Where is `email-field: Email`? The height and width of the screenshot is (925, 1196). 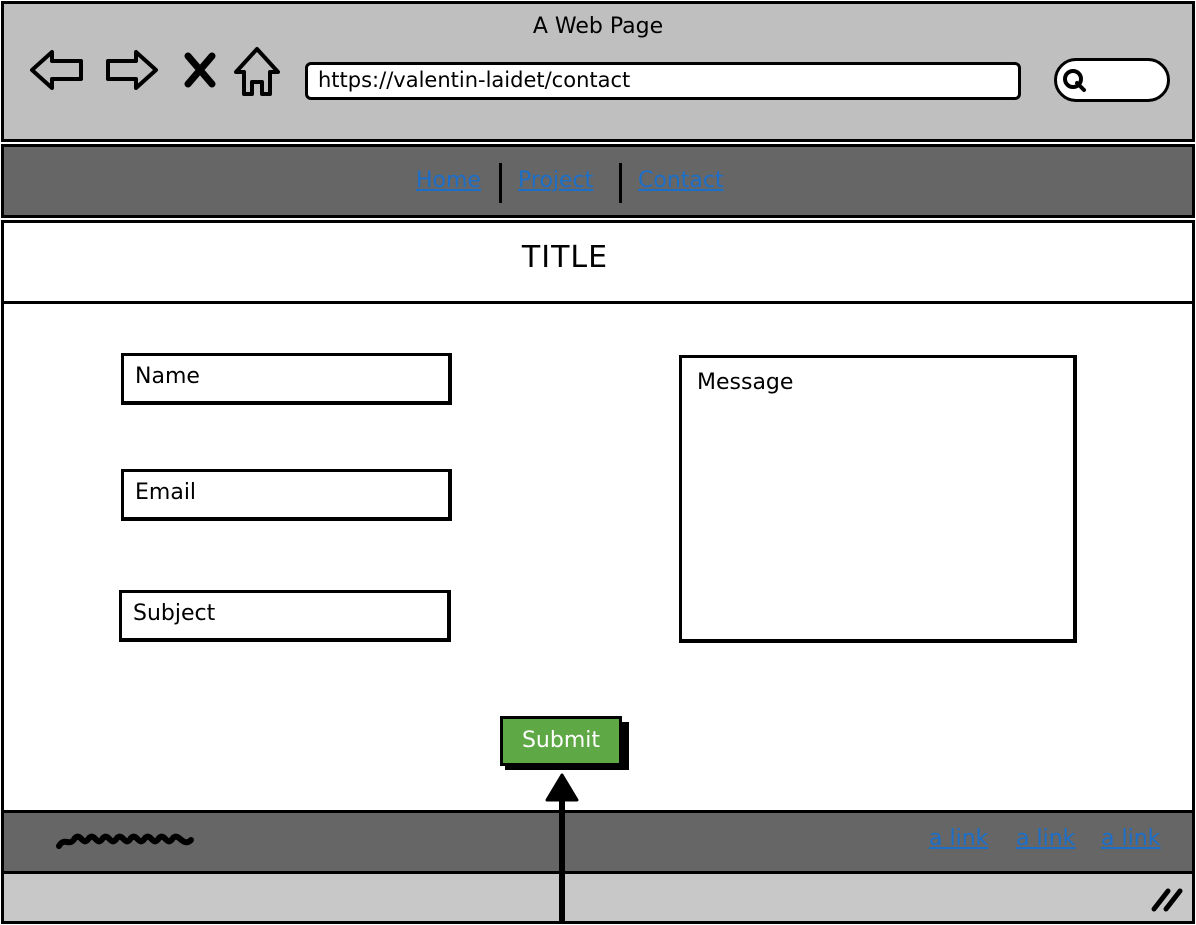 email-field: Email is located at coordinates (286, 495).